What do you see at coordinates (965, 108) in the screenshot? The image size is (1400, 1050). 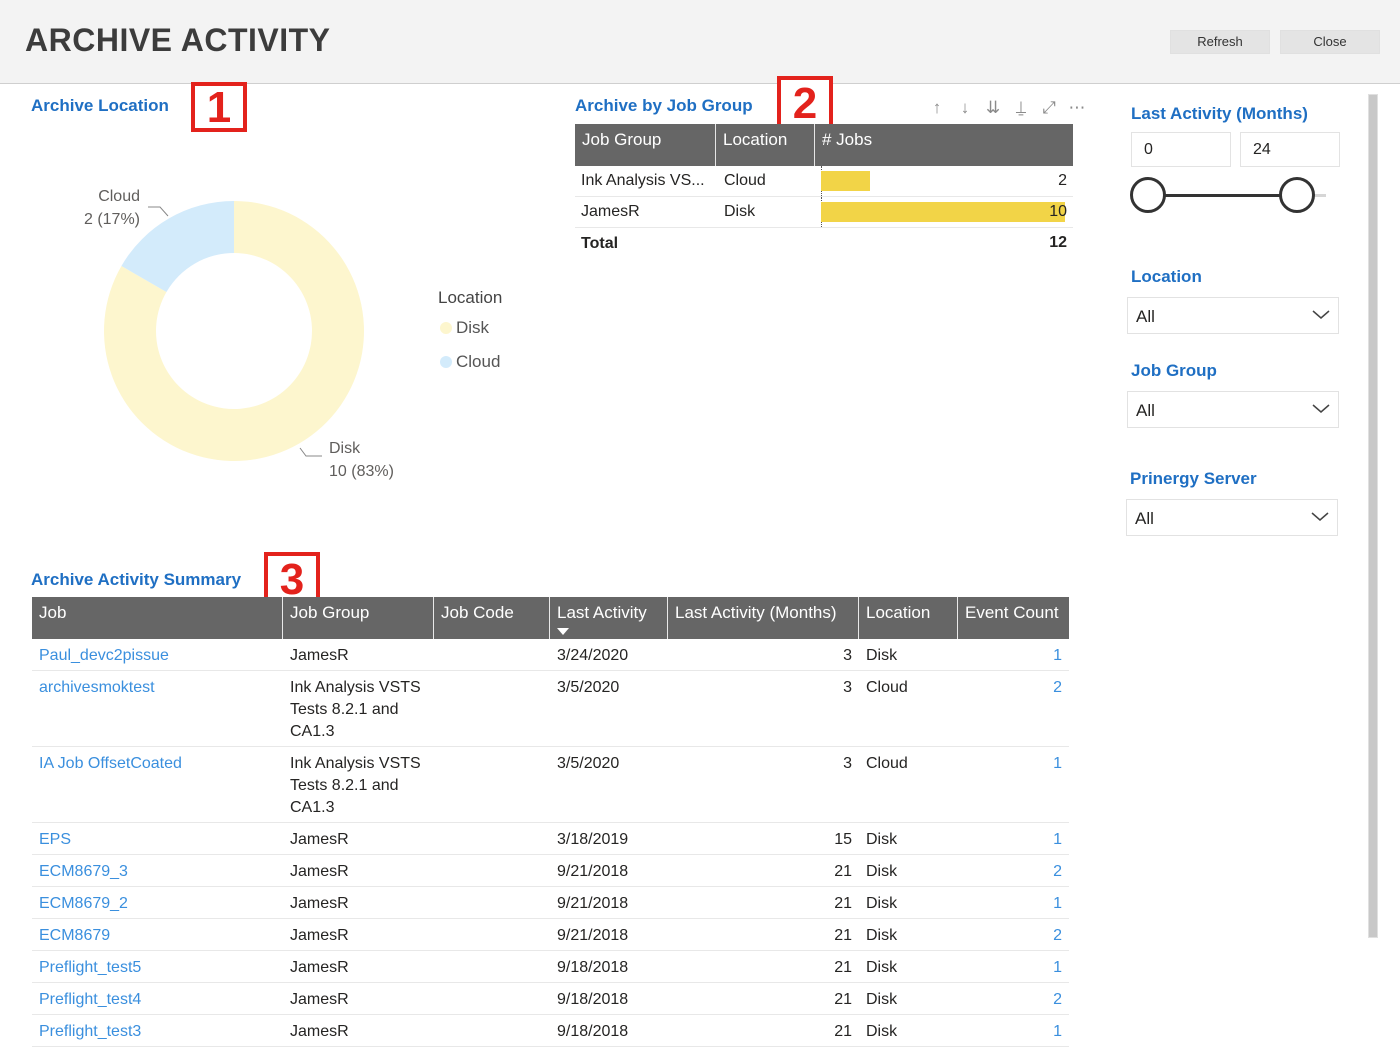 I see `drill-down-icon: ↓` at bounding box center [965, 108].